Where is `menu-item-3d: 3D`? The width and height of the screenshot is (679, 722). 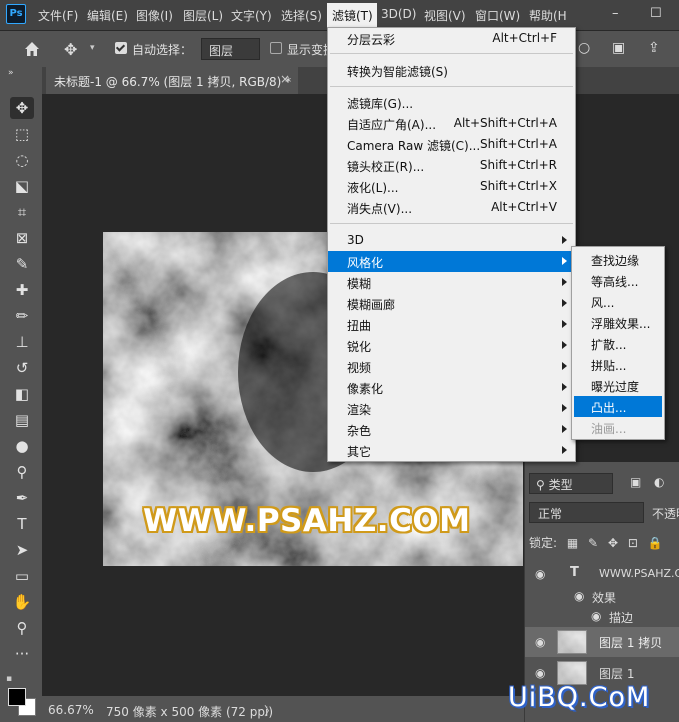
menu-item-3d: 3D is located at coordinates (451, 240).